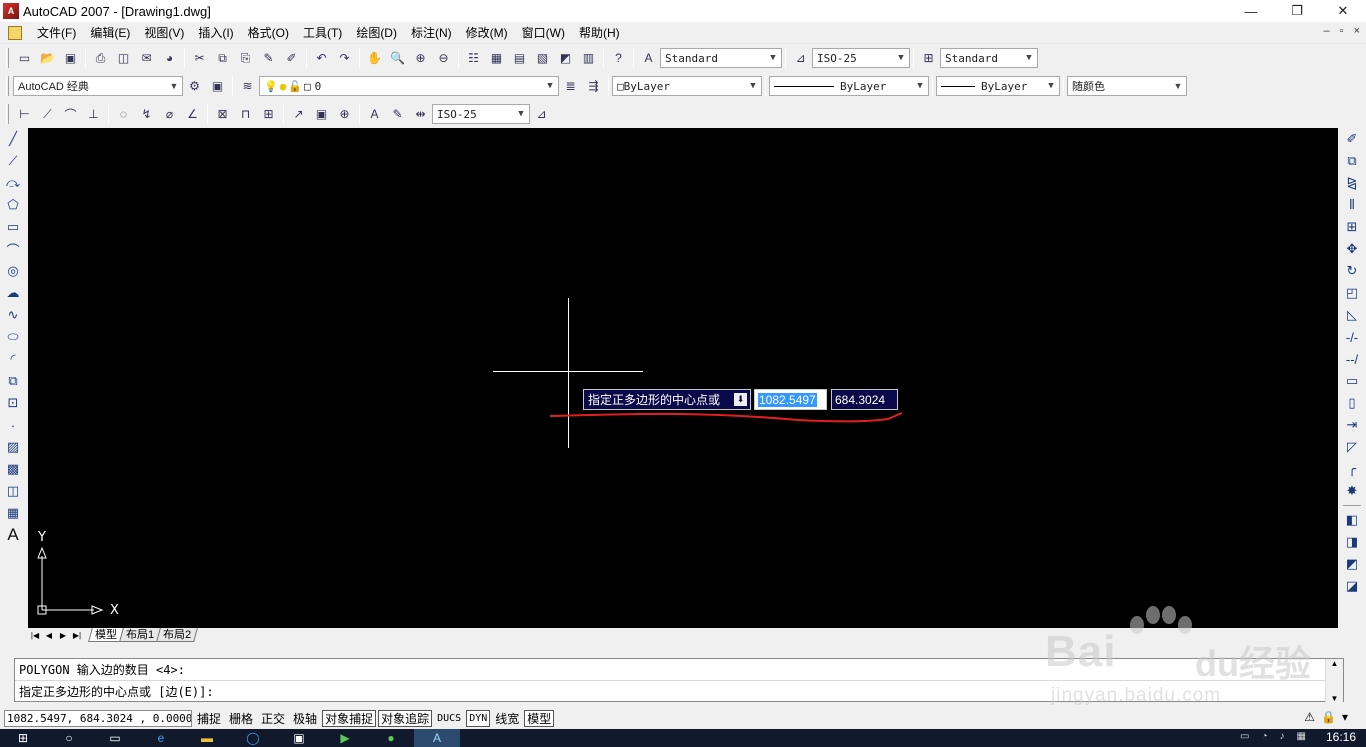 The width and height of the screenshot is (1366, 747). I want to click on last-tab-button: ▶|, so click(77, 635).